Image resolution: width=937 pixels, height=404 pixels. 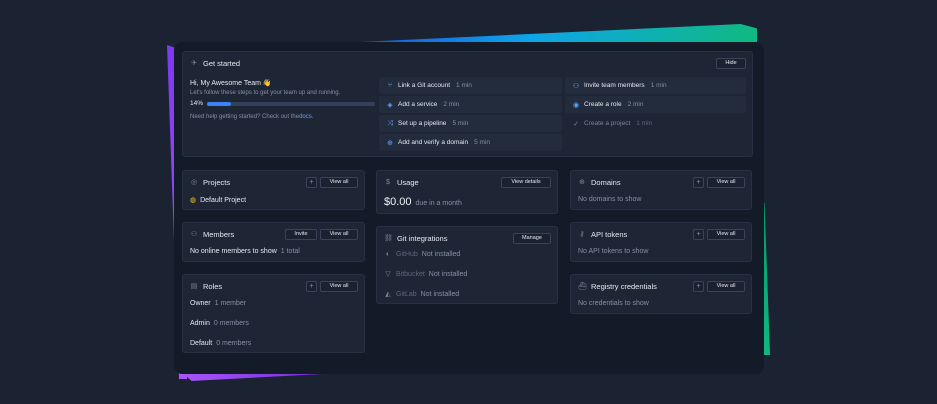 I want to click on add-registry-credential-button: +, so click(x=698, y=286).